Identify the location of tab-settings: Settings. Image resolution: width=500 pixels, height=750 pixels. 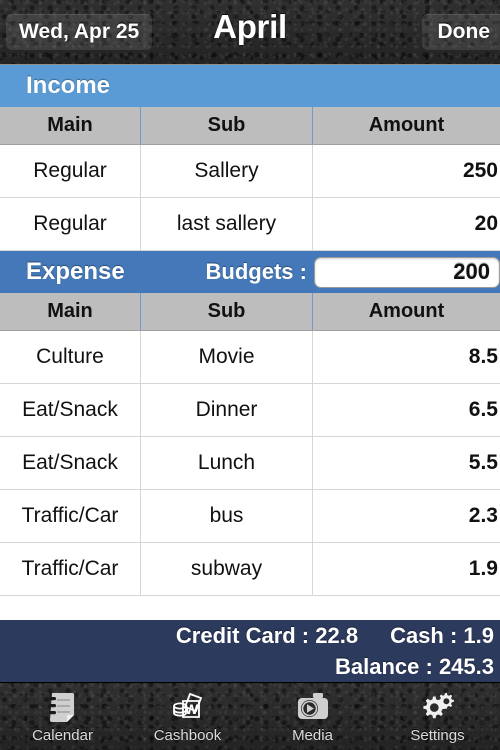
(437, 716).